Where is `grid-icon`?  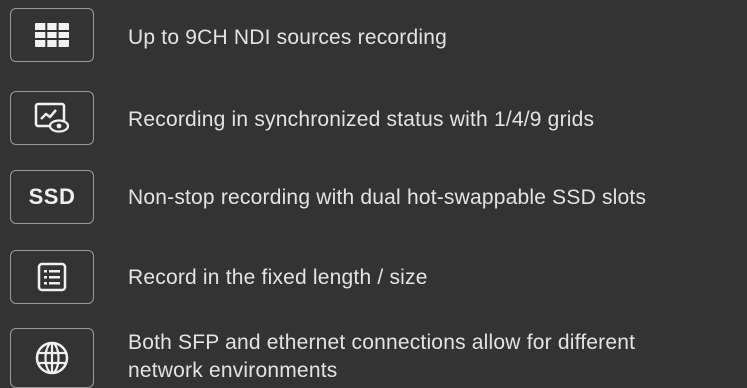
grid-icon is located at coordinates (52, 35).